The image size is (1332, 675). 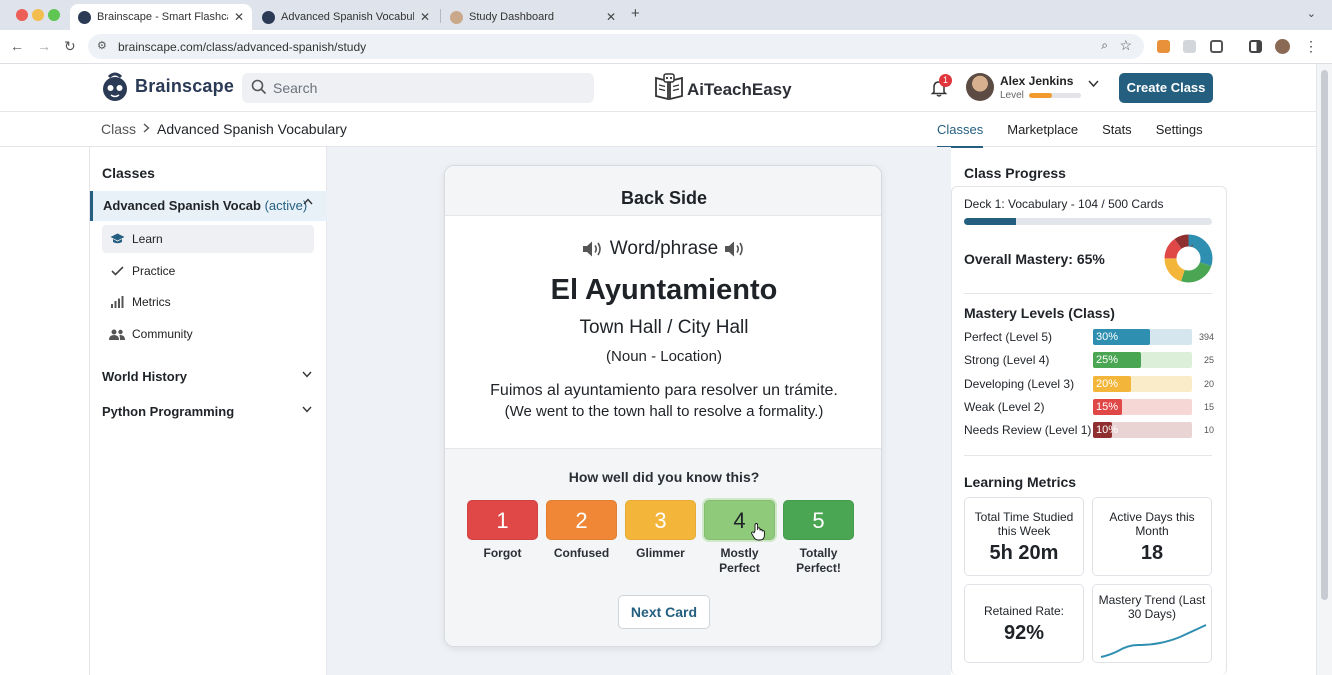 I want to click on overall-mastery: Overall Mastery: 65%, so click(x=1034, y=259).